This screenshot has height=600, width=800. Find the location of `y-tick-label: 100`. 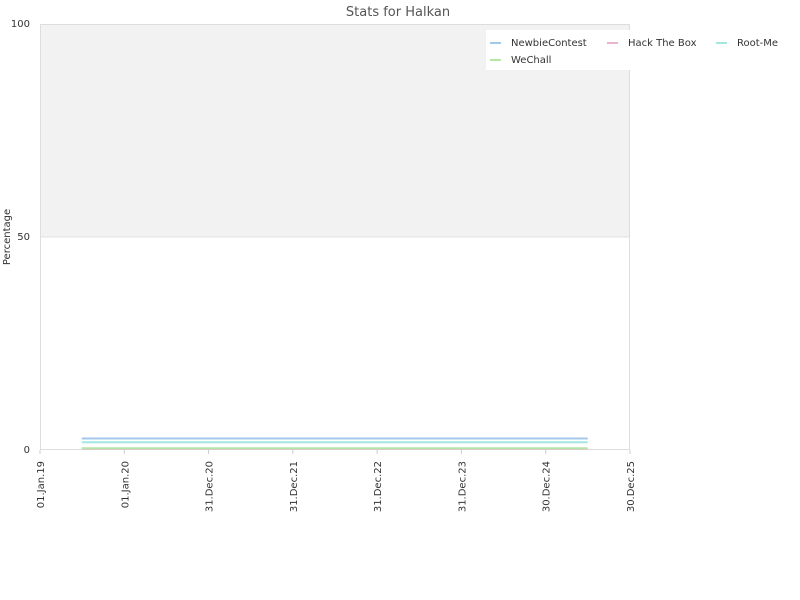

y-tick-label: 100 is located at coordinates (20, 24).